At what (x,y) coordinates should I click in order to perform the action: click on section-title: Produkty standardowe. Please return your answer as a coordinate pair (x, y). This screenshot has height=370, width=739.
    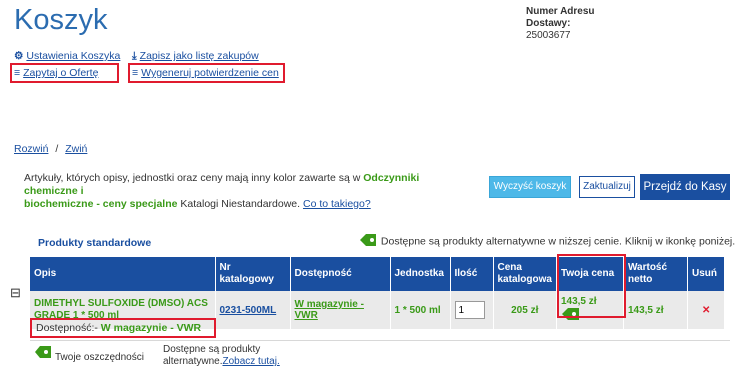
    Looking at the image, I should click on (95, 243).